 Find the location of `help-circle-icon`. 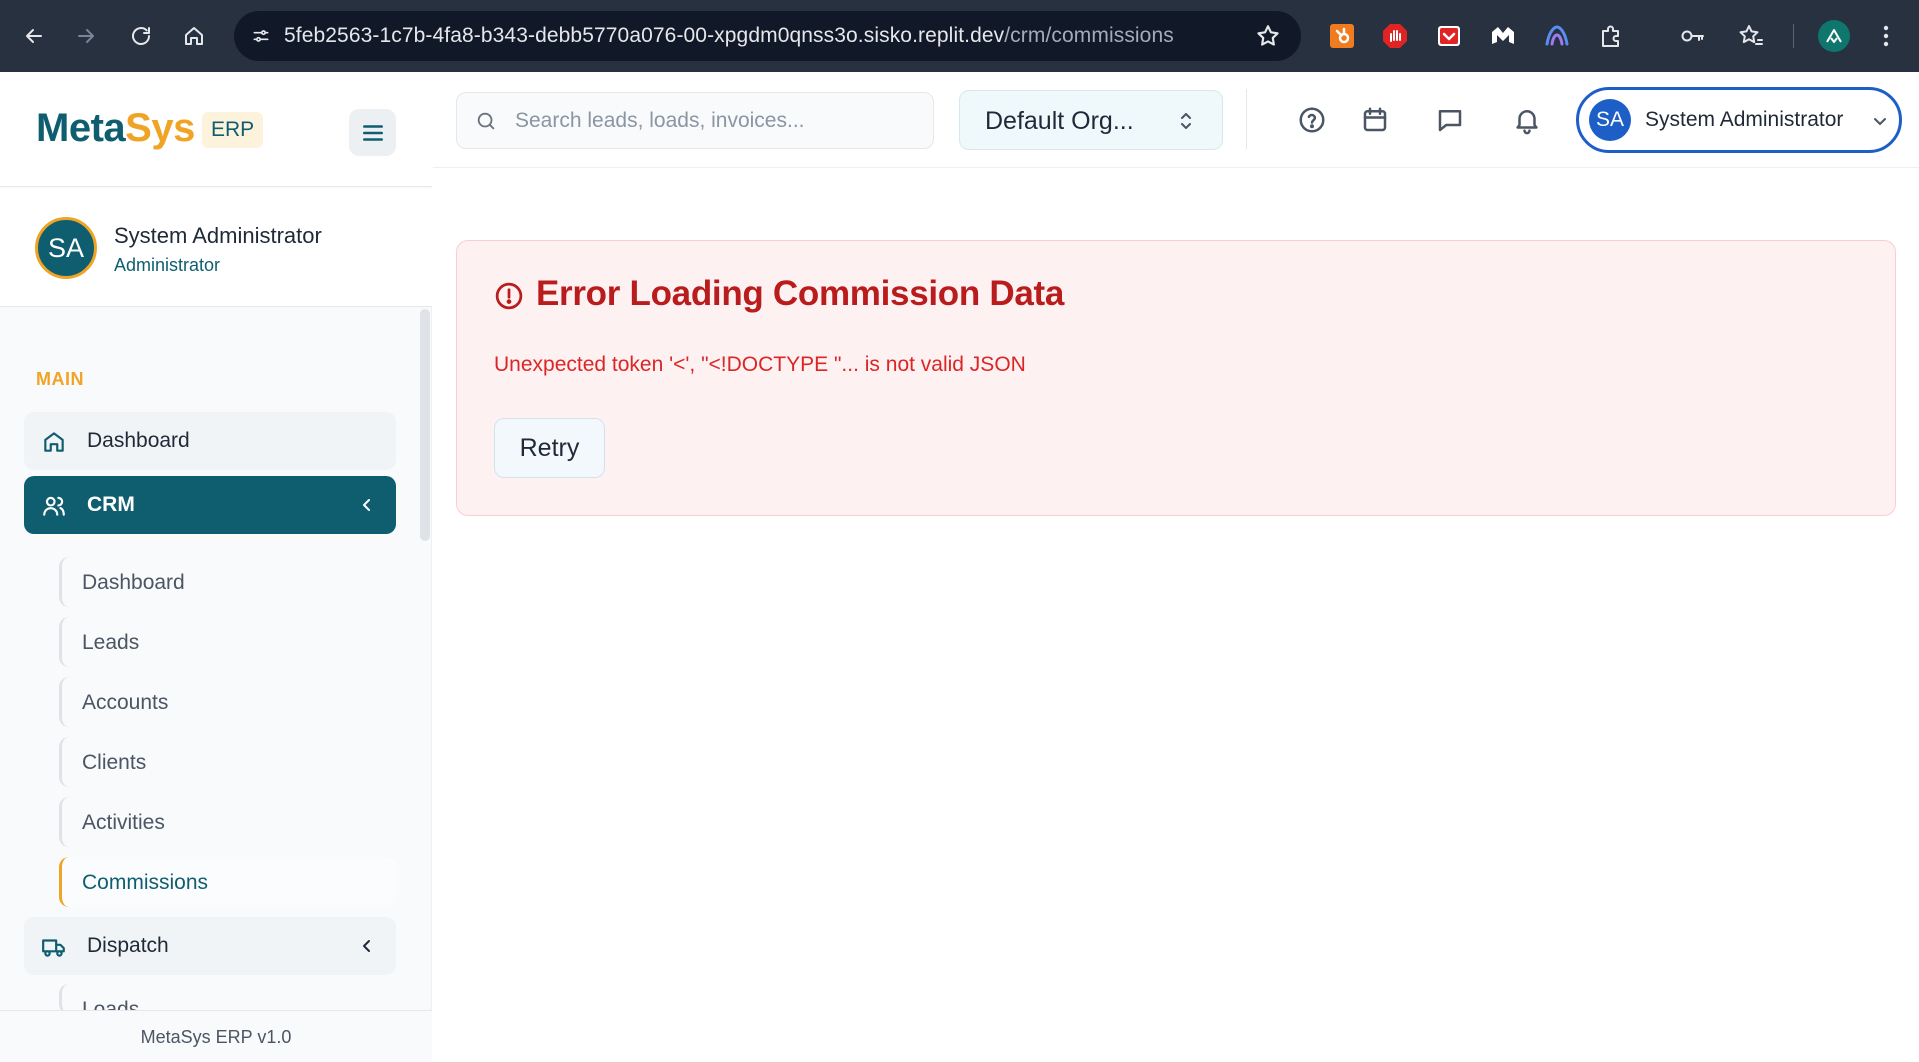

help-circle-icon is located at coordinates (1312, 120).